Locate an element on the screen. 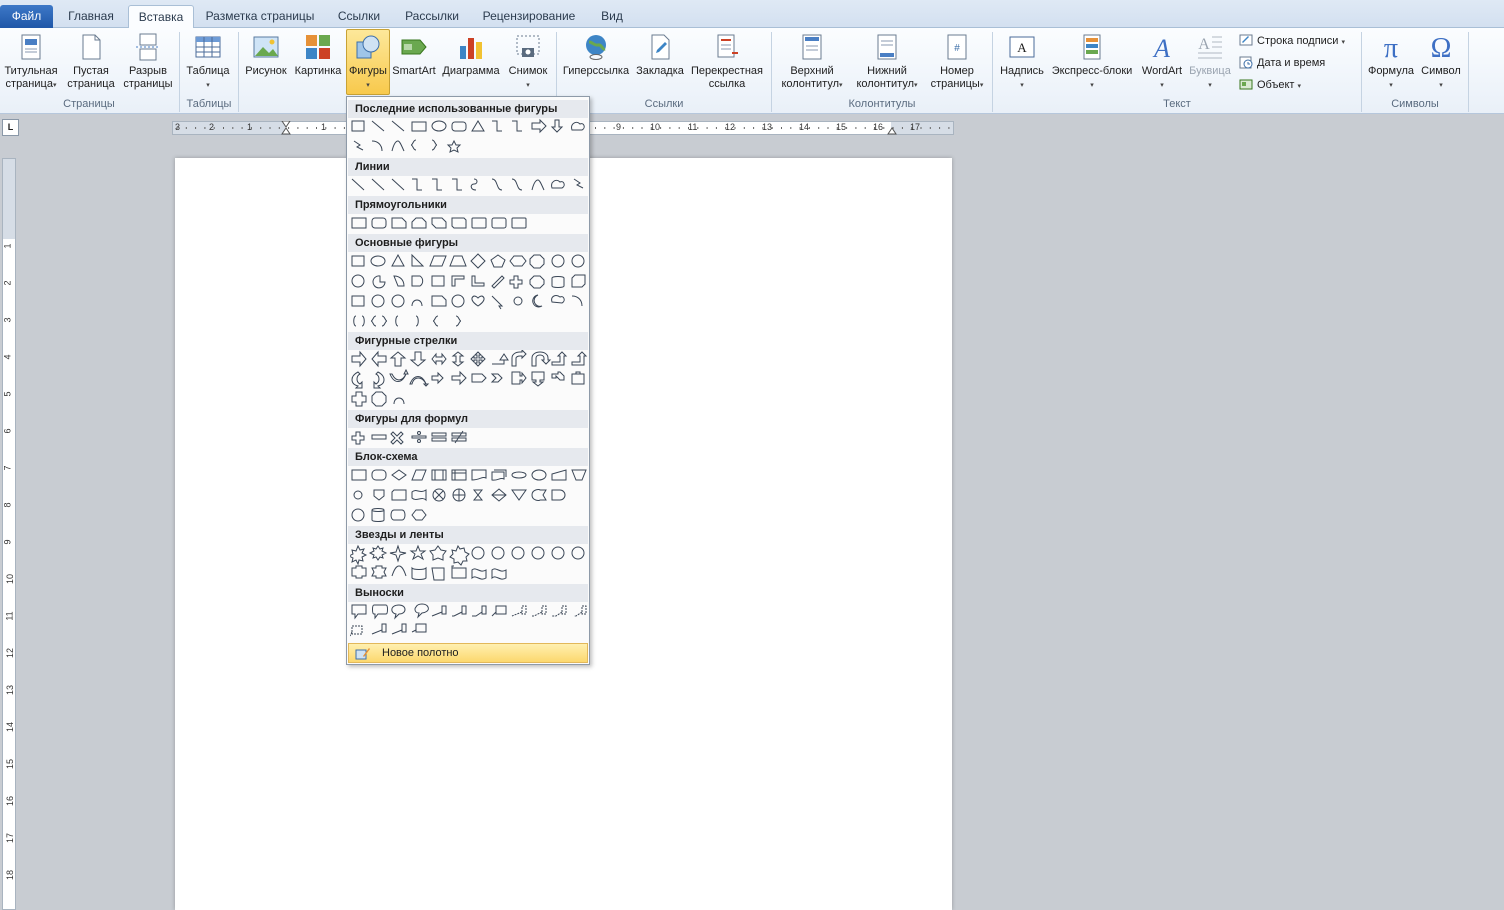 The width and height of the screenshot is (1504, 910). date-time-button: Дата и время is located at coordinates (1282, 63).